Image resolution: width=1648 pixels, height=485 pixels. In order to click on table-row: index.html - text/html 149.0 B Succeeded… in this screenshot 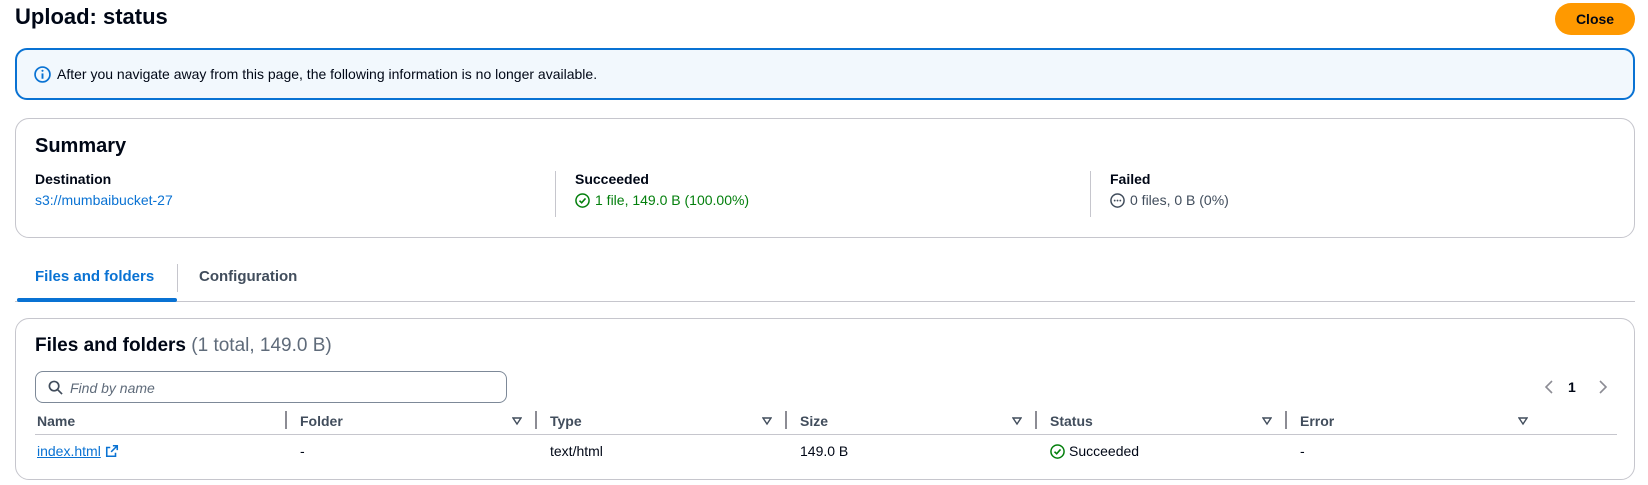, I will do `click(826, 452)`.